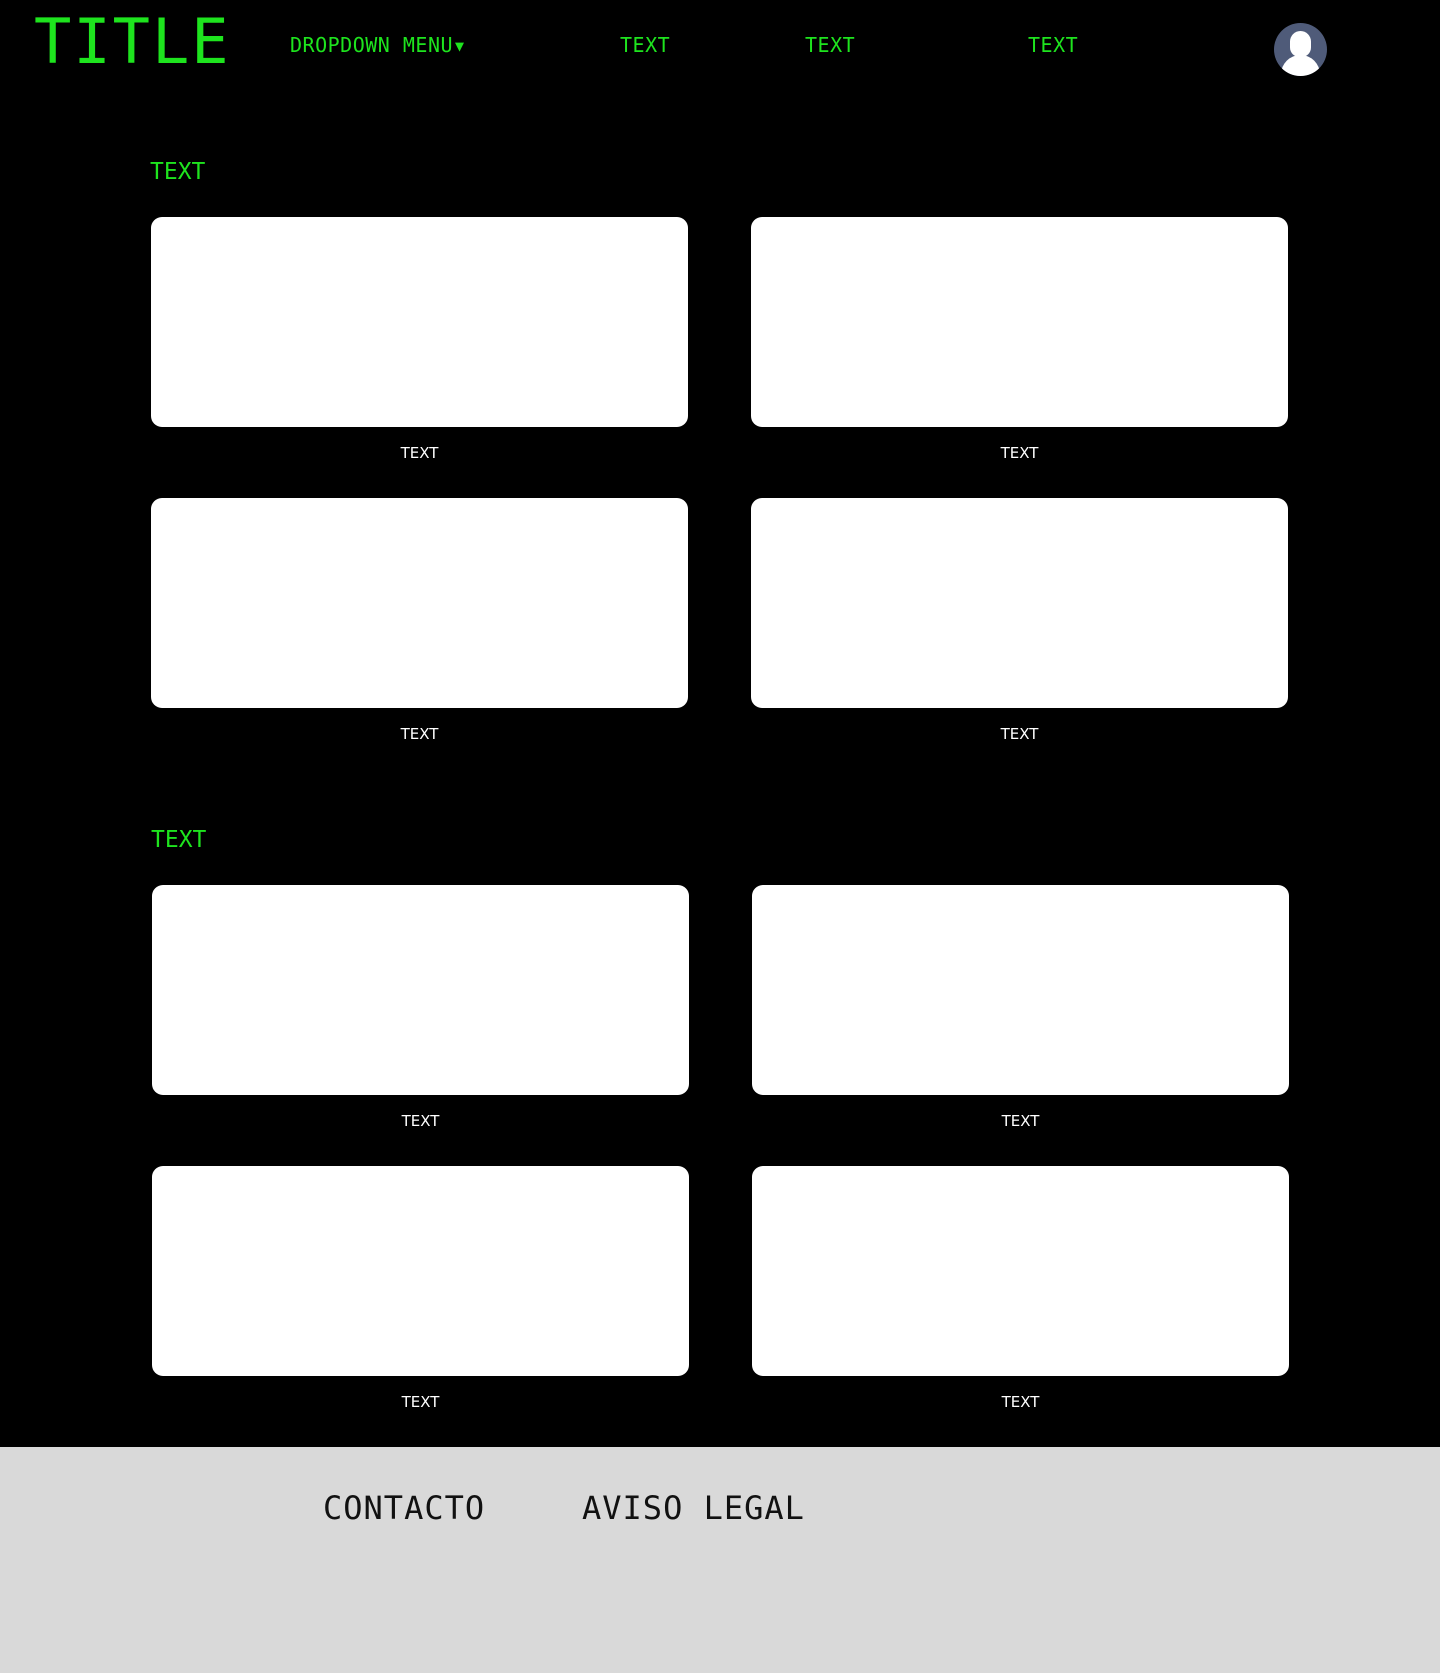 The height and width of the screenshot is (1673, 1440). Describe the element at coordinates (404, 1508) in the screenshot. I see `footer-link-contact: CONTACTO` at that location.